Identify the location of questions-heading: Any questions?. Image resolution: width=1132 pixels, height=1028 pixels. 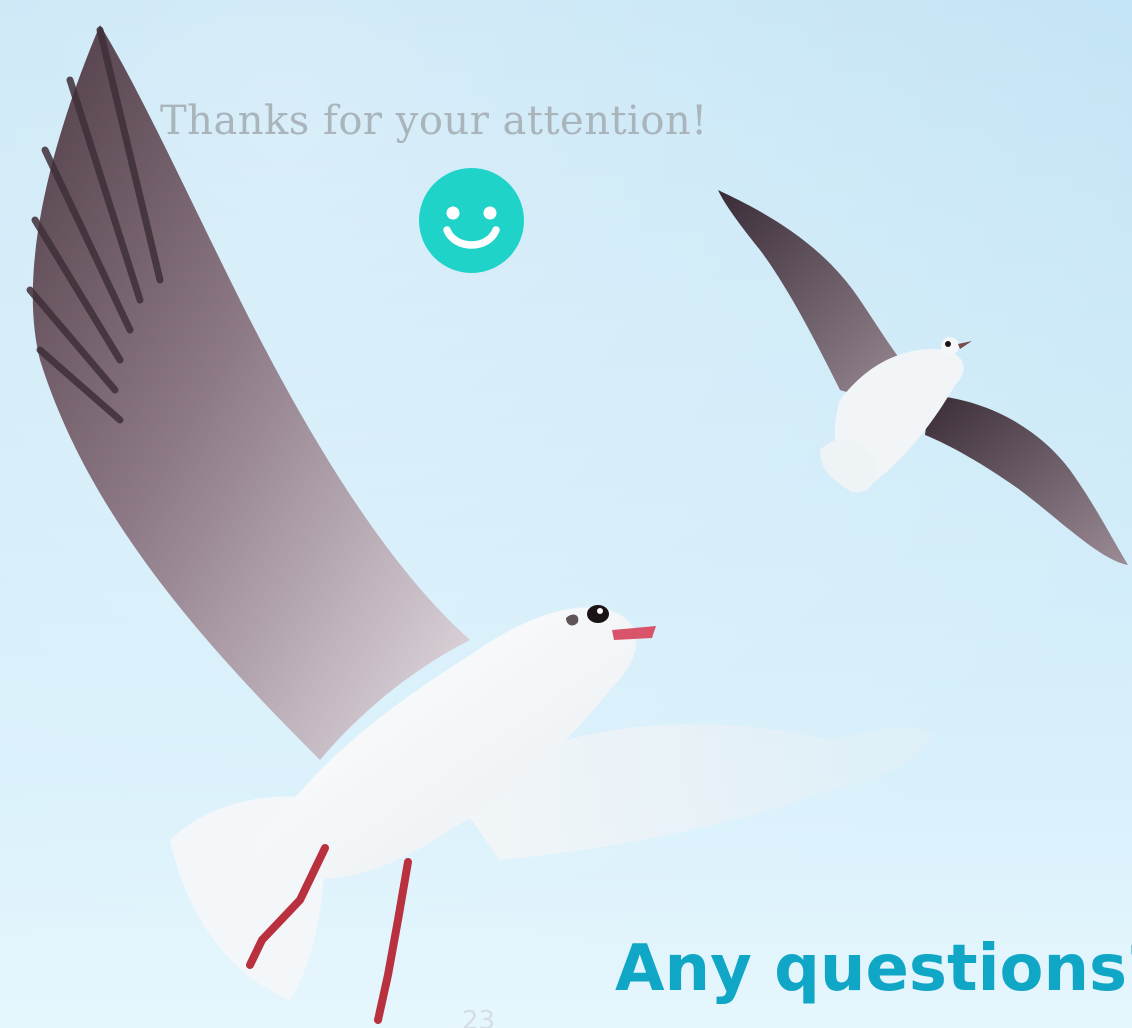
(873, 969).